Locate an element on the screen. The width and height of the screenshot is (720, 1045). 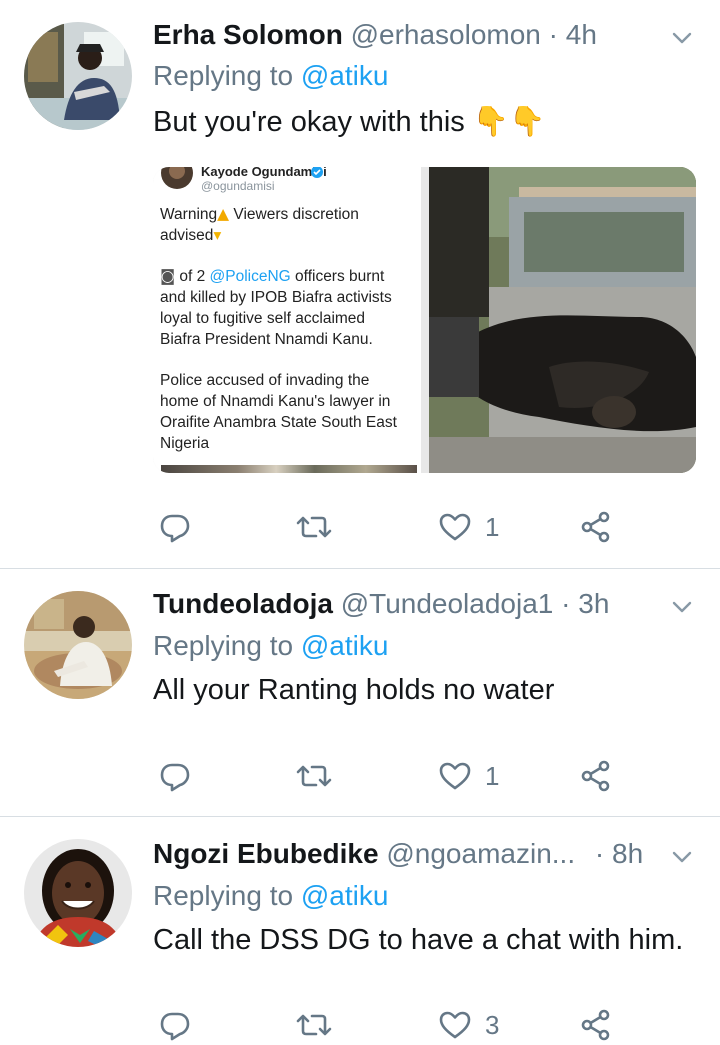
timestamp: · 8h is located at coordinates (619, 853).